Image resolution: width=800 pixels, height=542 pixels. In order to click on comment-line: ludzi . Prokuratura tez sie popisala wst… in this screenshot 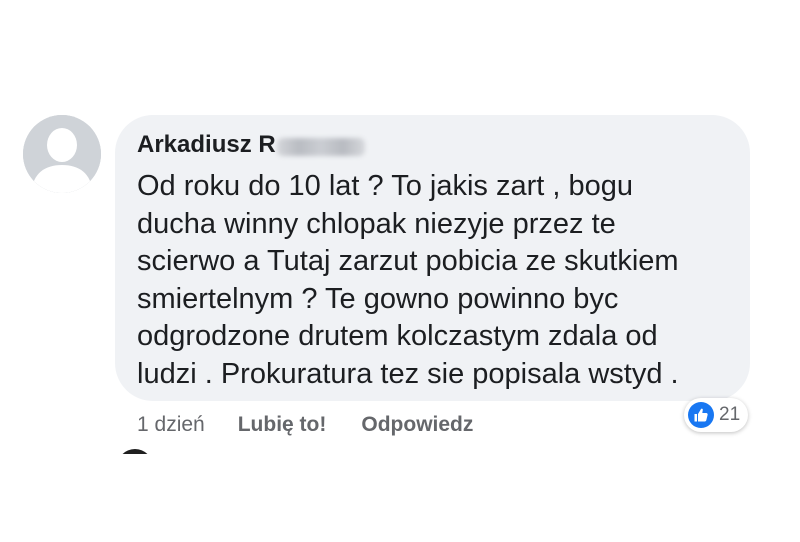, I will do `click(408, 373)`.